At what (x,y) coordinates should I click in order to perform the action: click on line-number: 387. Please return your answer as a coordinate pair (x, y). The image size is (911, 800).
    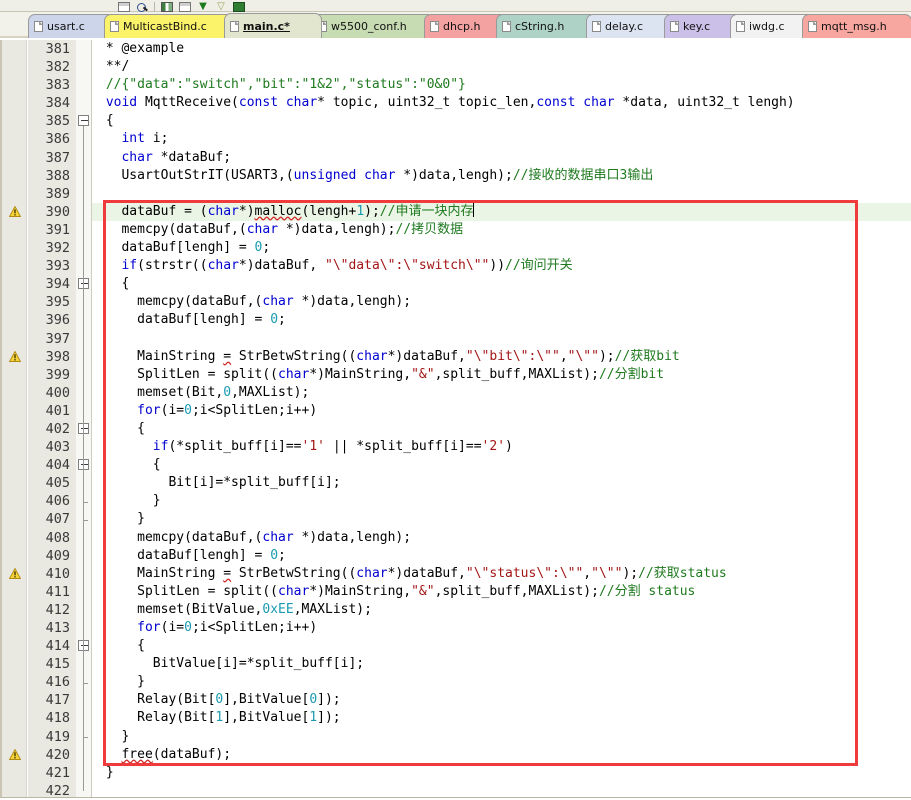
    Looking at the image, I should click on (57, 157).